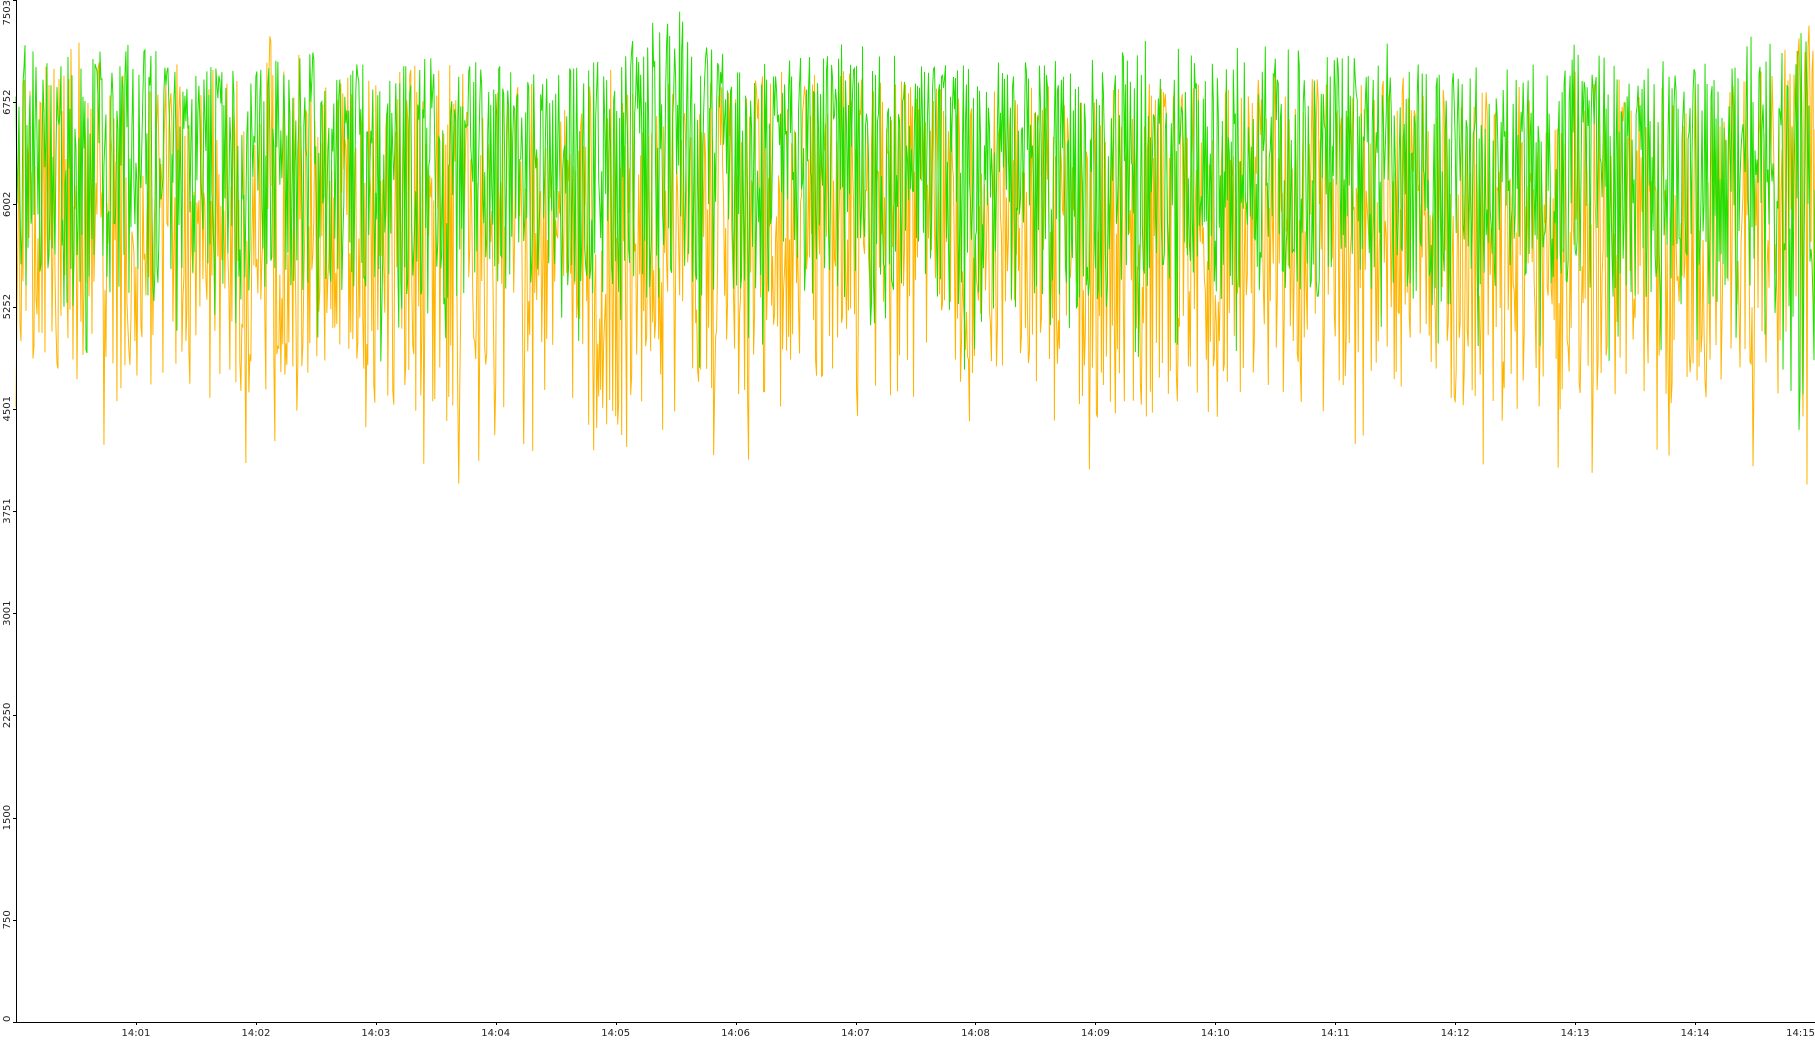 The width and height of the screenshot is (1815, 1044). I want to click on x-tick-label: 14:07, so click(855, 1033).